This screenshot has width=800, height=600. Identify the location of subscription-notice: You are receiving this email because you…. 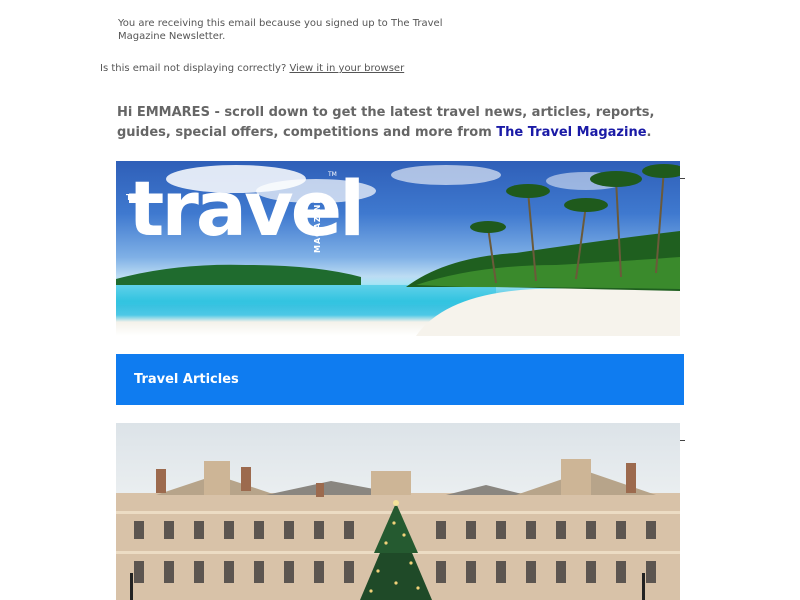
(280, 30).